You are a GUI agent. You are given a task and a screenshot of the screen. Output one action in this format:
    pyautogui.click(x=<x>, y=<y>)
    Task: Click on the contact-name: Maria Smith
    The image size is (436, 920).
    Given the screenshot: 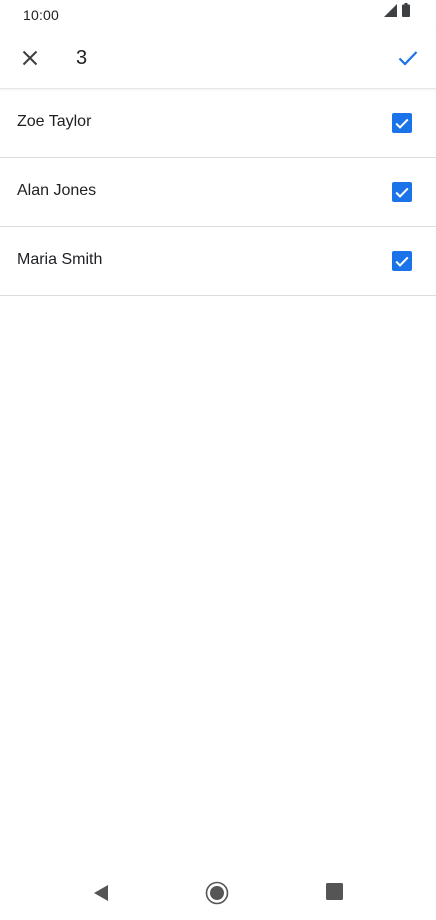 What is the action you would take?
    pyautogui.click(x=60, y=259)
    